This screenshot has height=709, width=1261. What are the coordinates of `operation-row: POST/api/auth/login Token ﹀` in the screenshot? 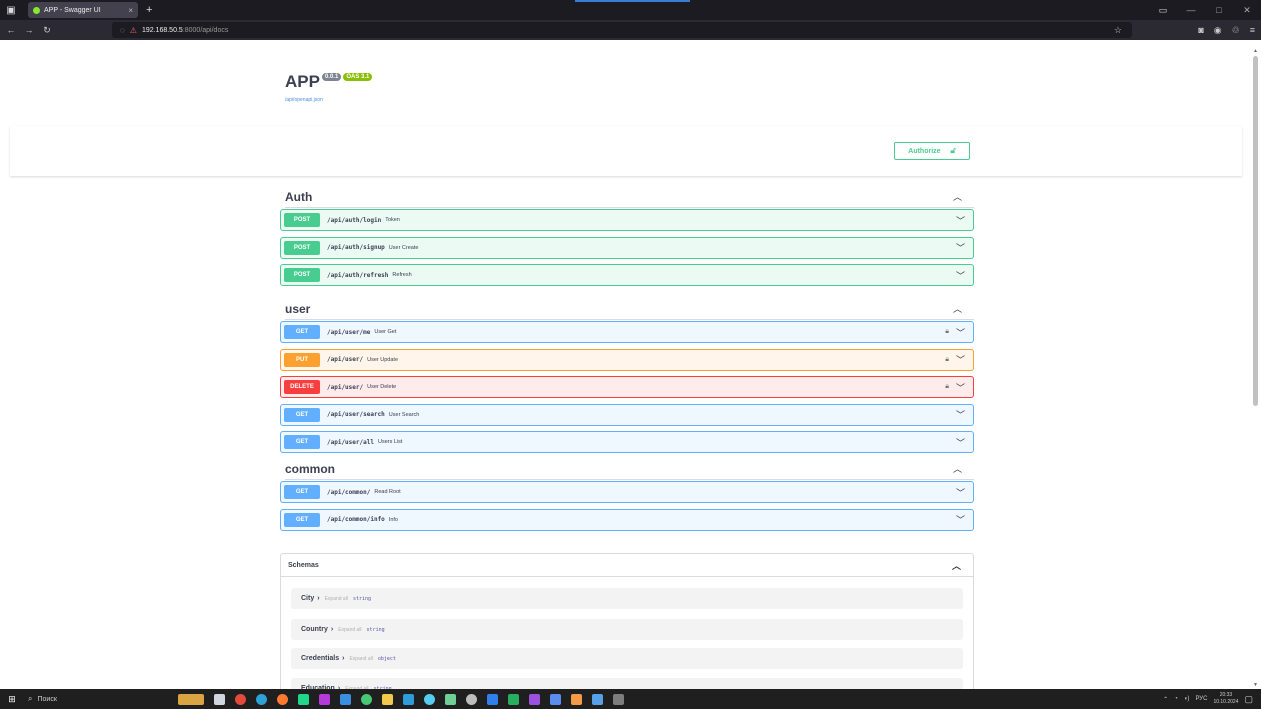 It's located at (627, 220).